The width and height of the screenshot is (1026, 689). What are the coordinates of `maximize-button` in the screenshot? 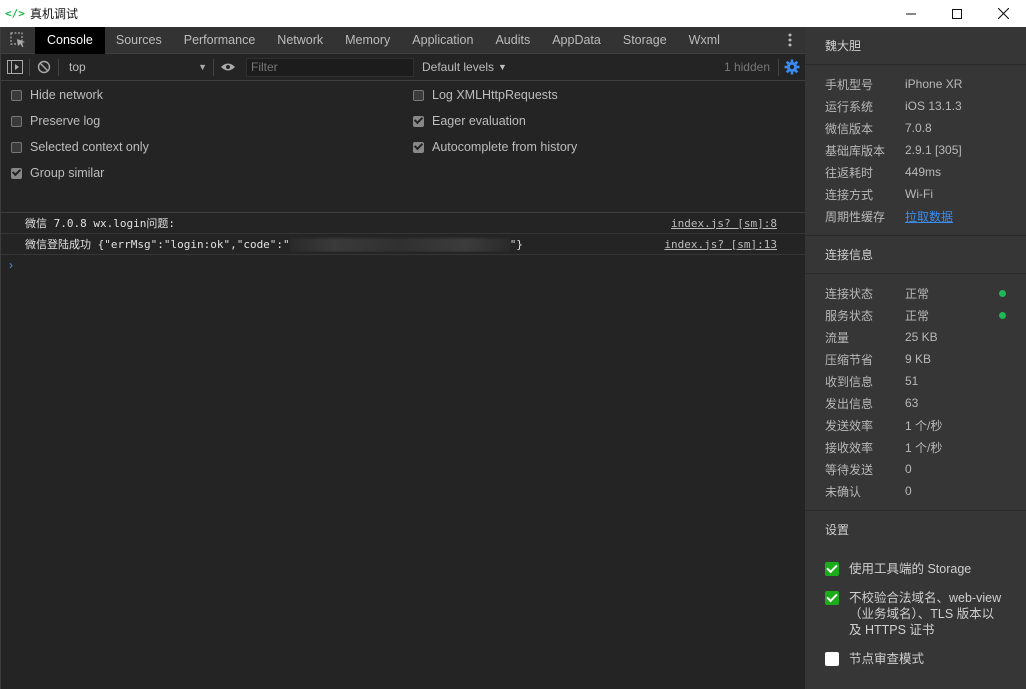 It's located at (957, 13).